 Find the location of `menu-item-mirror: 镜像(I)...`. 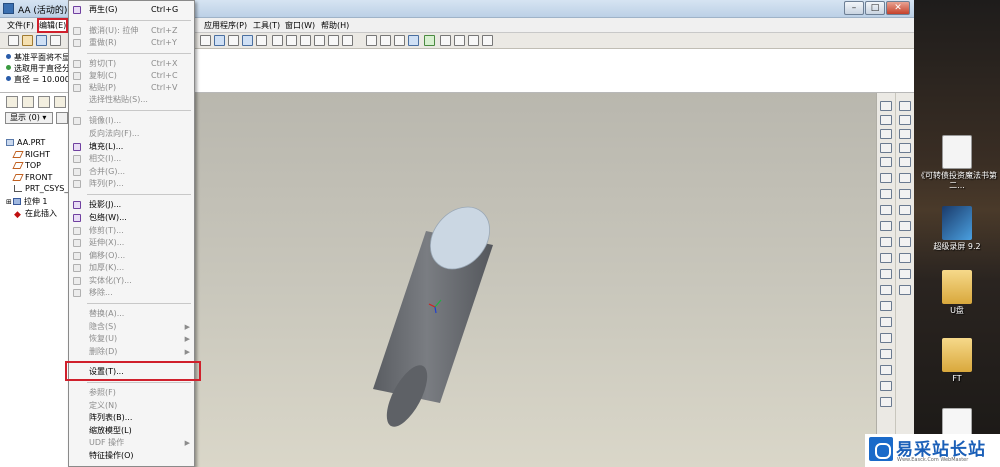

menu-item-mirror: 镜像(I)... is located at coordinates (131, 121).